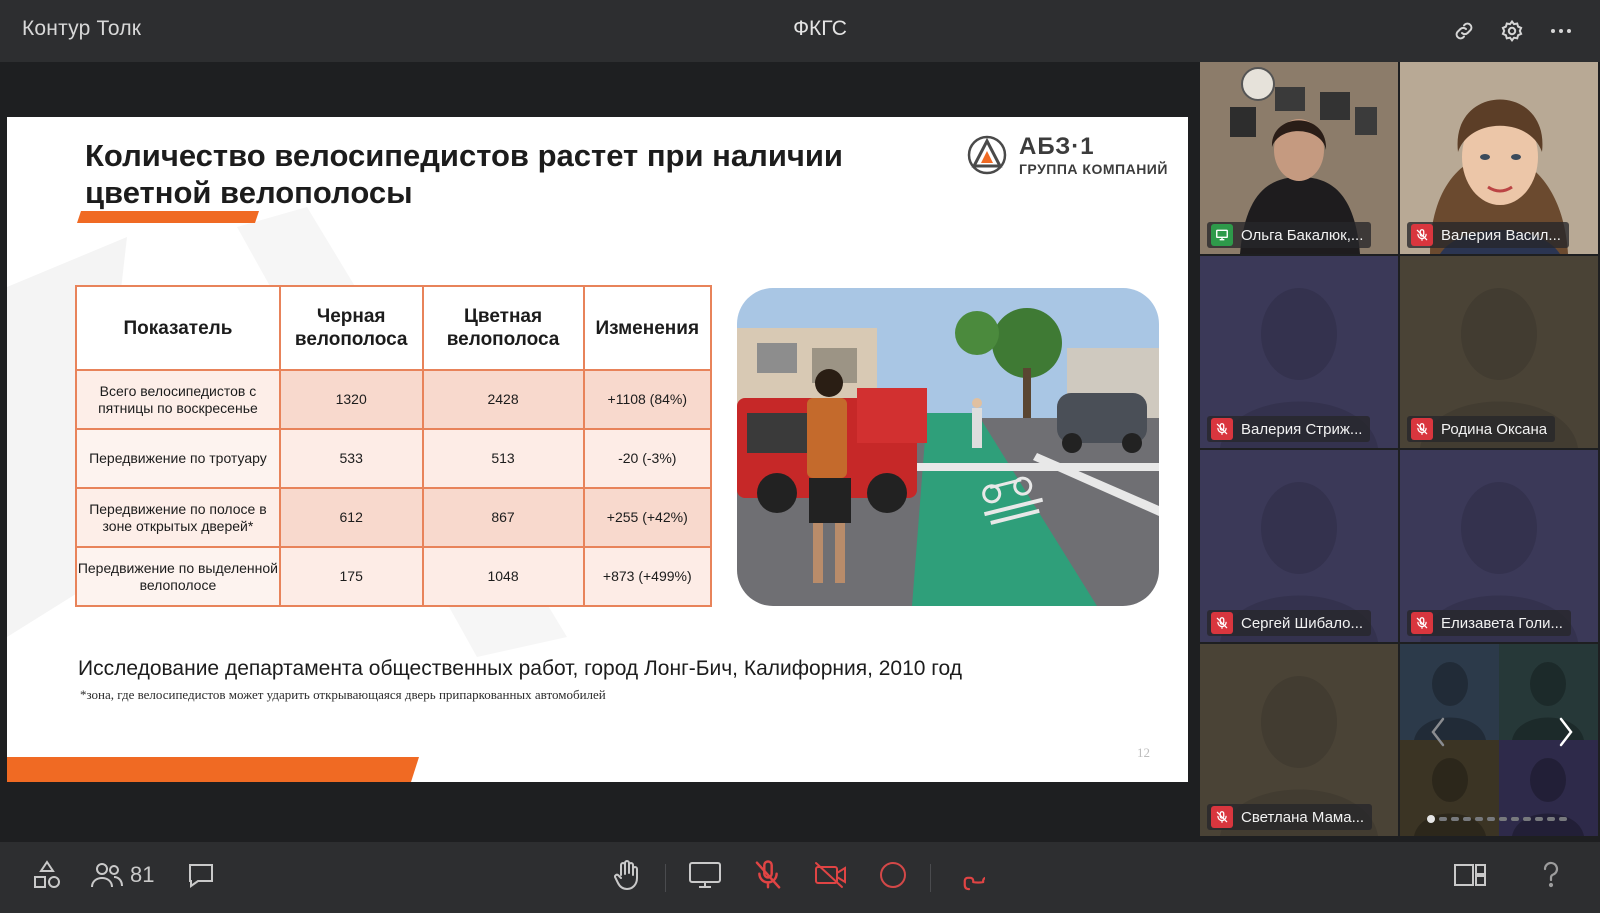  Describe the element at coordinates (1093, 169) in the screenshot. I see `logo-subtitle: ГРУППА КОМПАНИЙ` at that location.